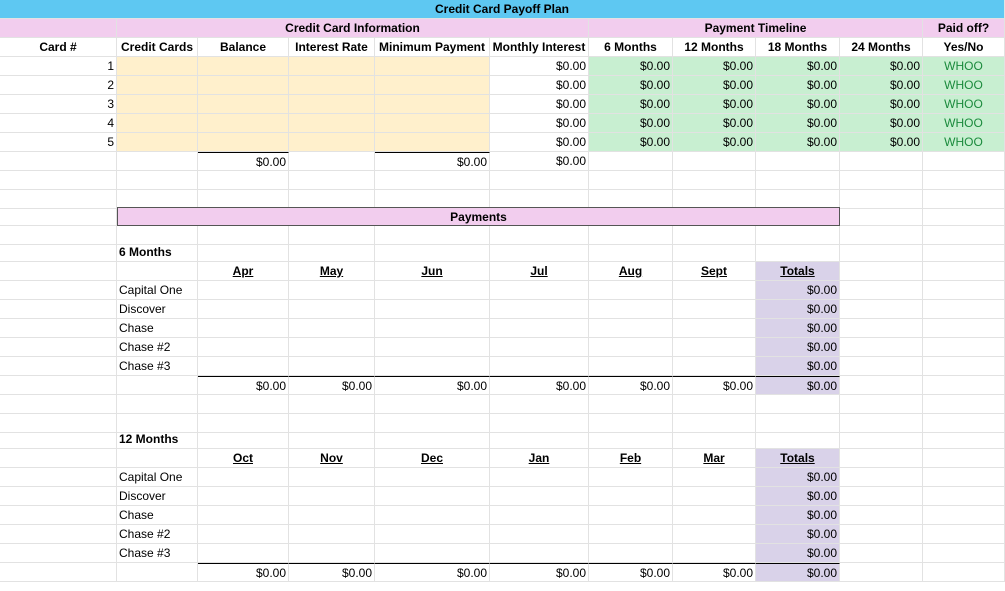 The width and height of the screenshot is (1005, 591). I want to click on card-number: 4, so click(58, 123).